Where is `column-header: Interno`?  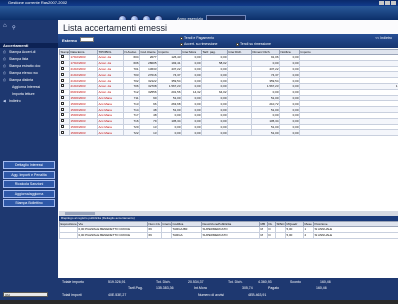 column-header: Interno is located at coordinates (166, 224).